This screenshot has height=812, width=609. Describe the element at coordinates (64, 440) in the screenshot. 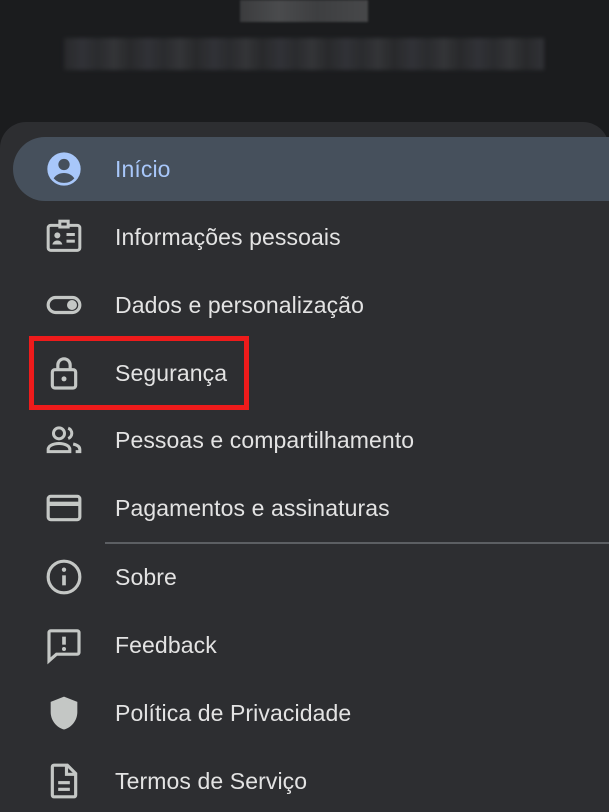

I see `people-icon` at that location.